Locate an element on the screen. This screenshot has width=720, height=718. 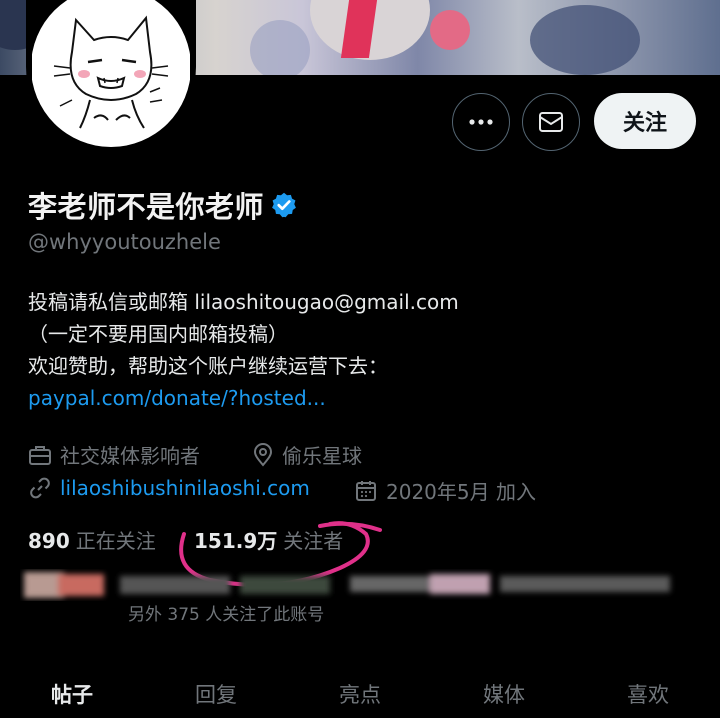
profile-location: 偷乐星球 is located at coordinates (307, 454).